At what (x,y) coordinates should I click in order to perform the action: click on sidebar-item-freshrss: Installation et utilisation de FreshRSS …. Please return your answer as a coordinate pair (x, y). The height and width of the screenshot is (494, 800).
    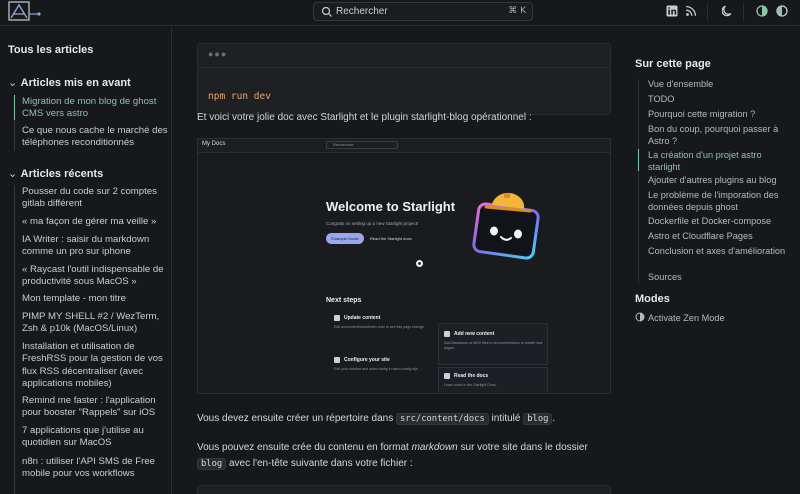
    Looking at the image, I should click on (95, 365).